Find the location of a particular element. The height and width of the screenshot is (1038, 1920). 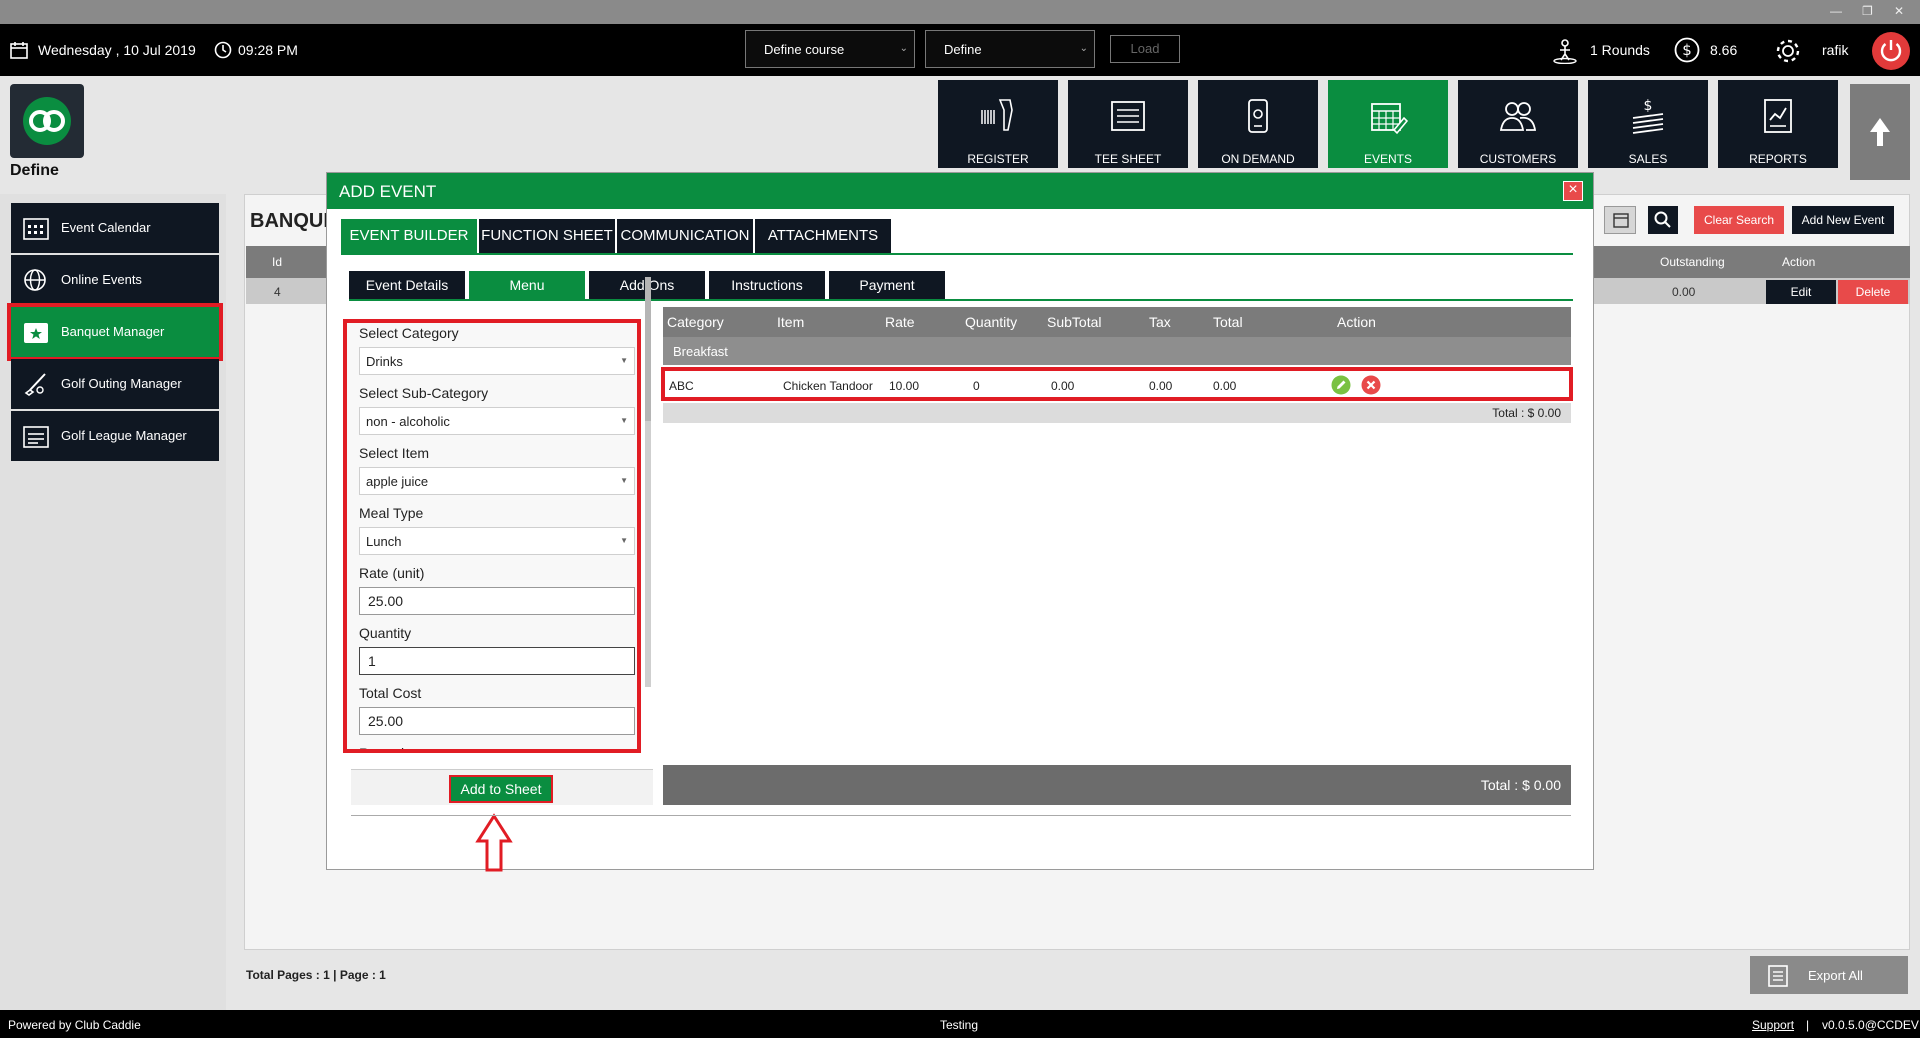

calendar-grid-icon is located at coordinates (36, 229).